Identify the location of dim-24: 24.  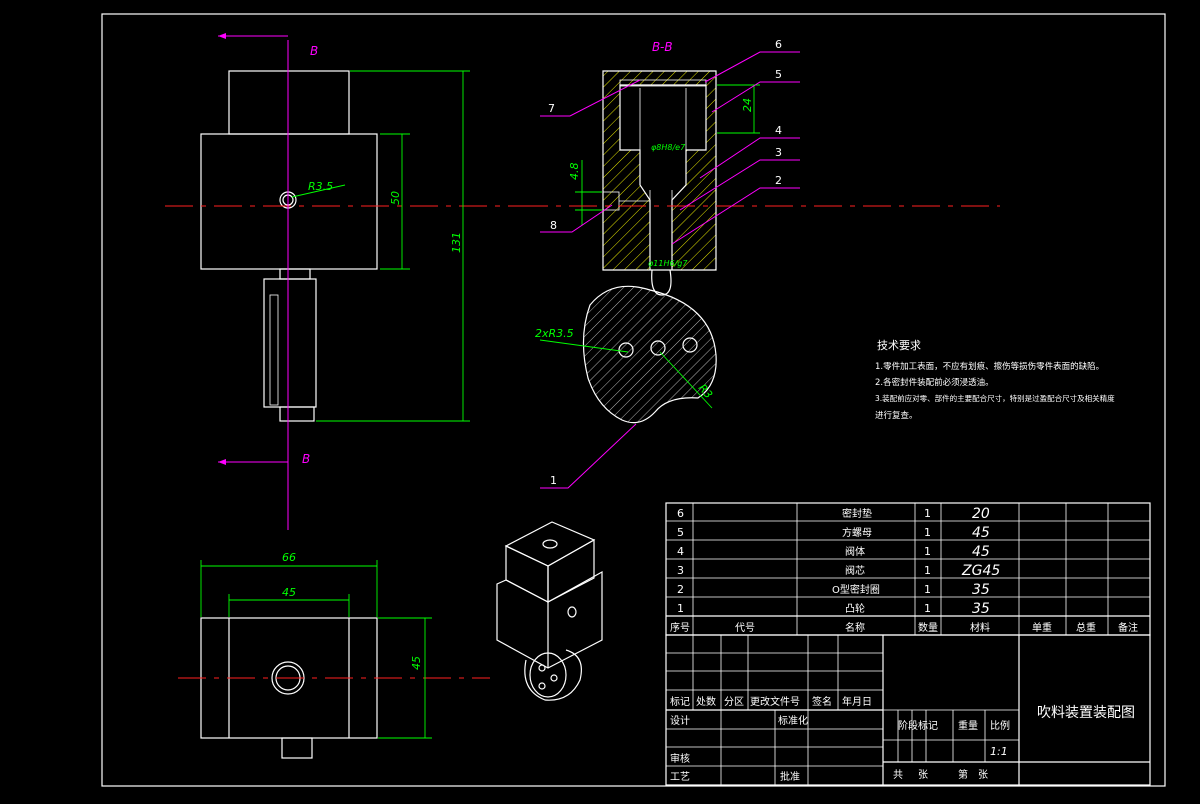
(747, 105).